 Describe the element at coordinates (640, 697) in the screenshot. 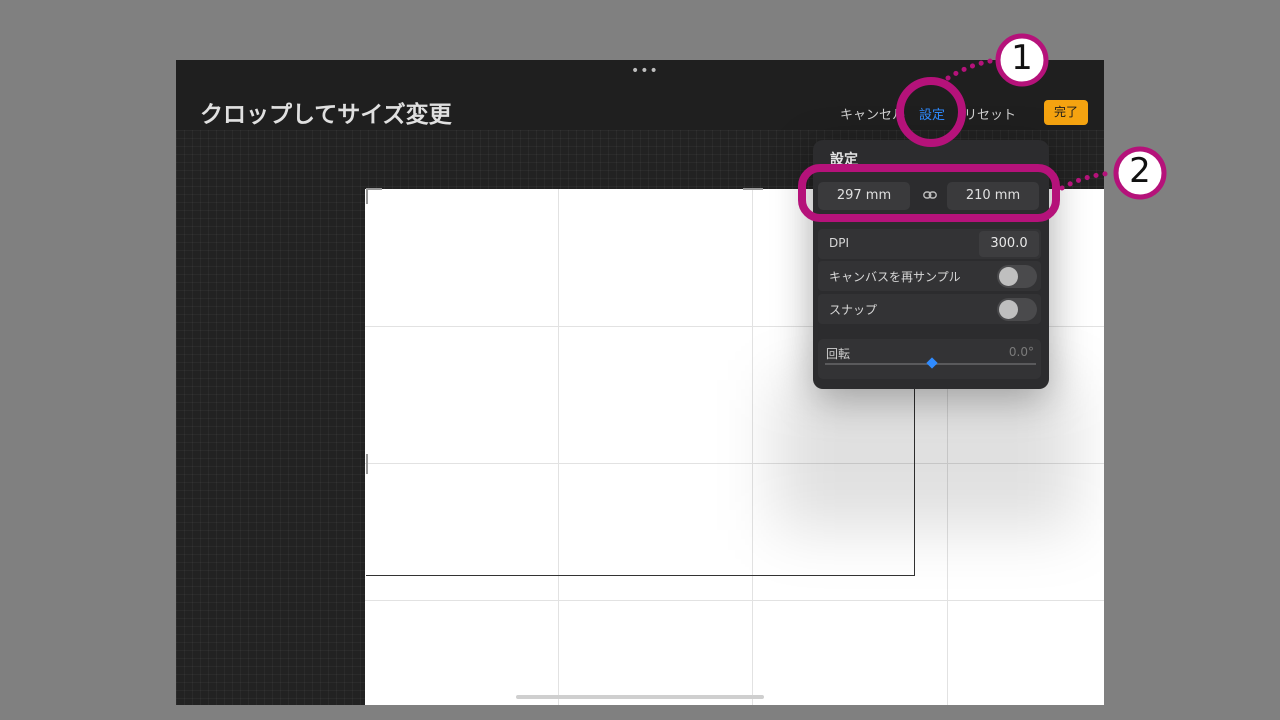

I see `home-indicator` at that location.